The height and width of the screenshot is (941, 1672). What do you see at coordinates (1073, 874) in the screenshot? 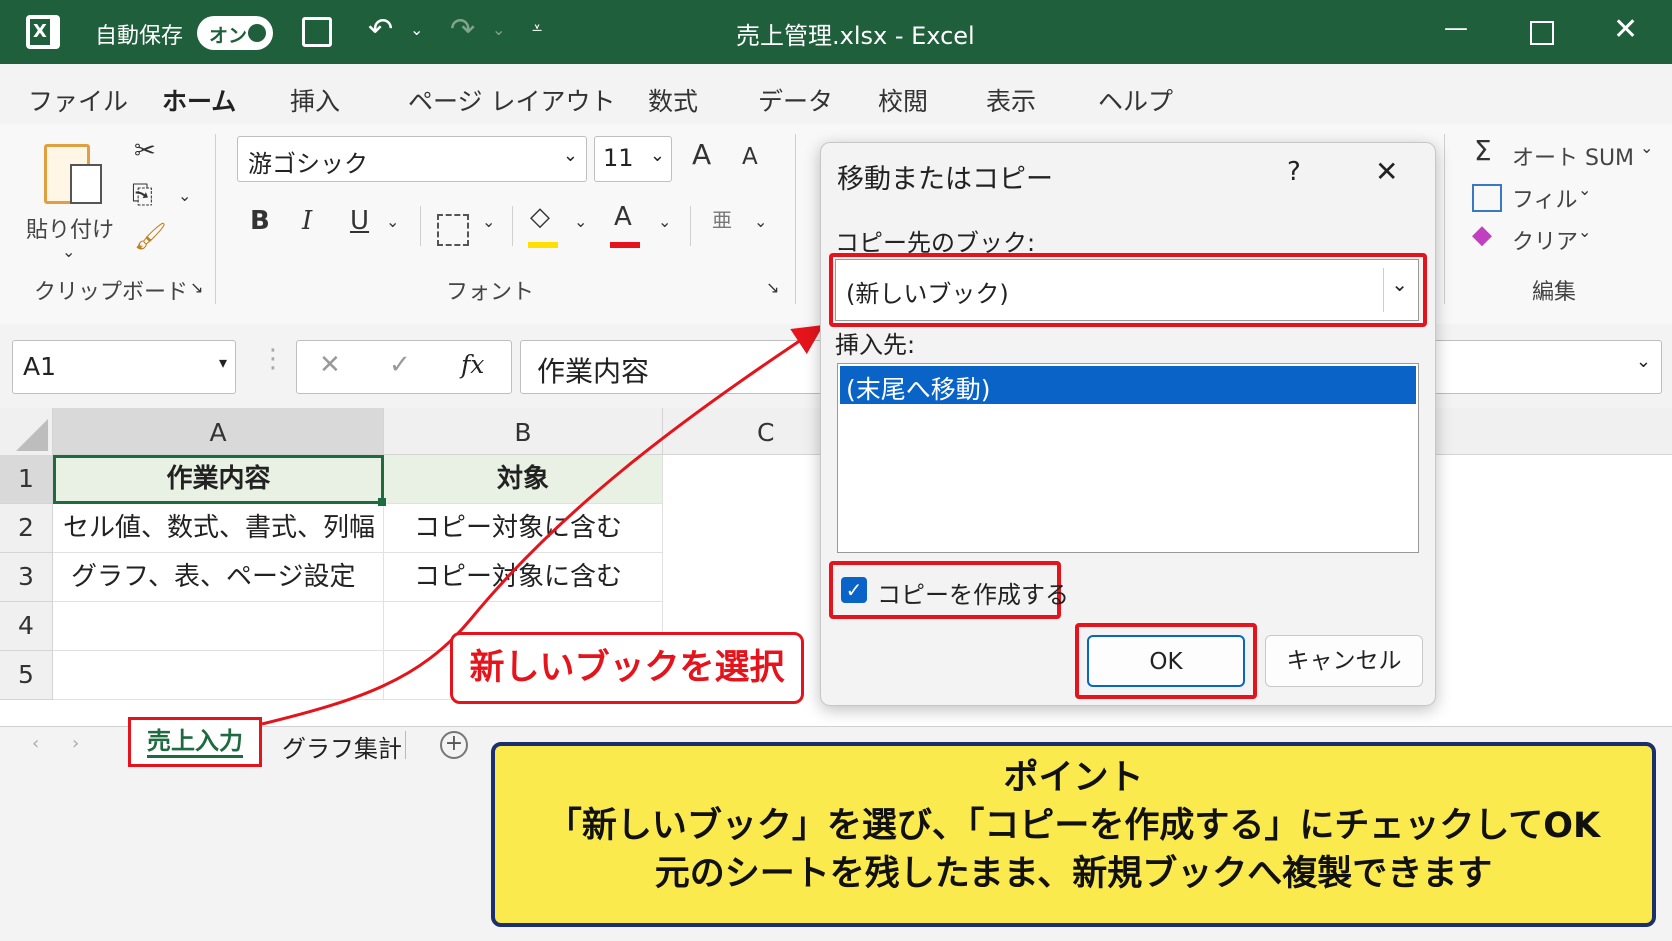
I see `note-line-2: 元のシートを残したまま、新規ブックへ複製できます` at bounding box center [1073, 874].